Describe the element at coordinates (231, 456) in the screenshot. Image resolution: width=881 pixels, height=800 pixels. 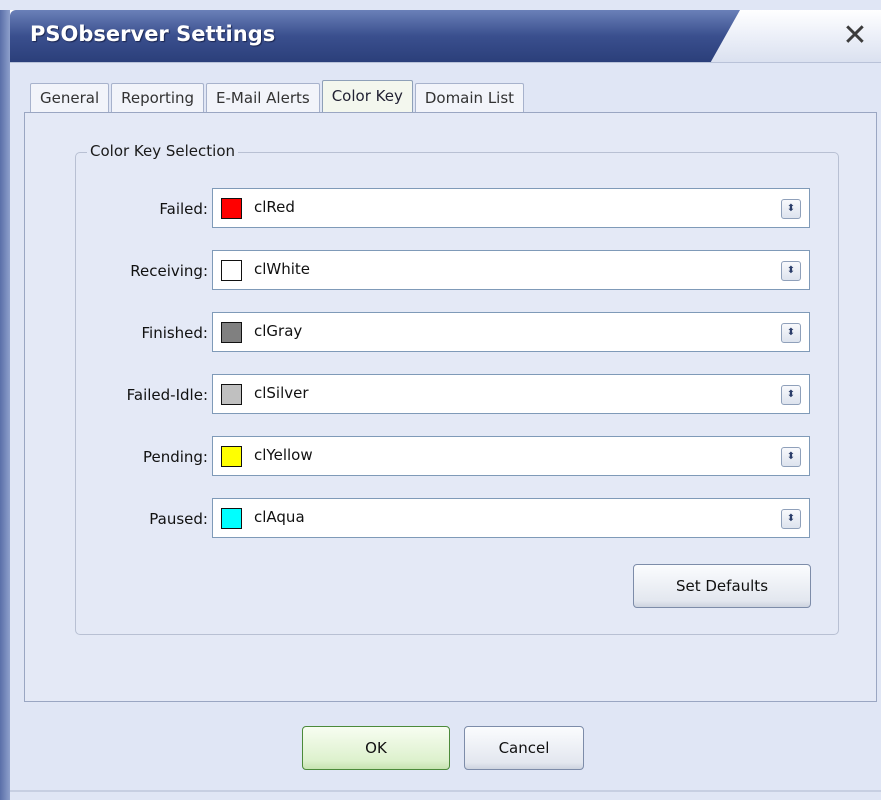
I see `swatch-pending` at that location.